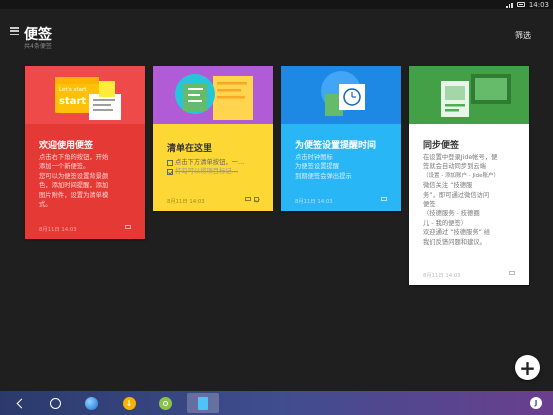 Image resolution: width=553 pixels, height=415 pixels. I want to click on note-line: 在设置中登录Jide帐号，便, so click(460, 157).